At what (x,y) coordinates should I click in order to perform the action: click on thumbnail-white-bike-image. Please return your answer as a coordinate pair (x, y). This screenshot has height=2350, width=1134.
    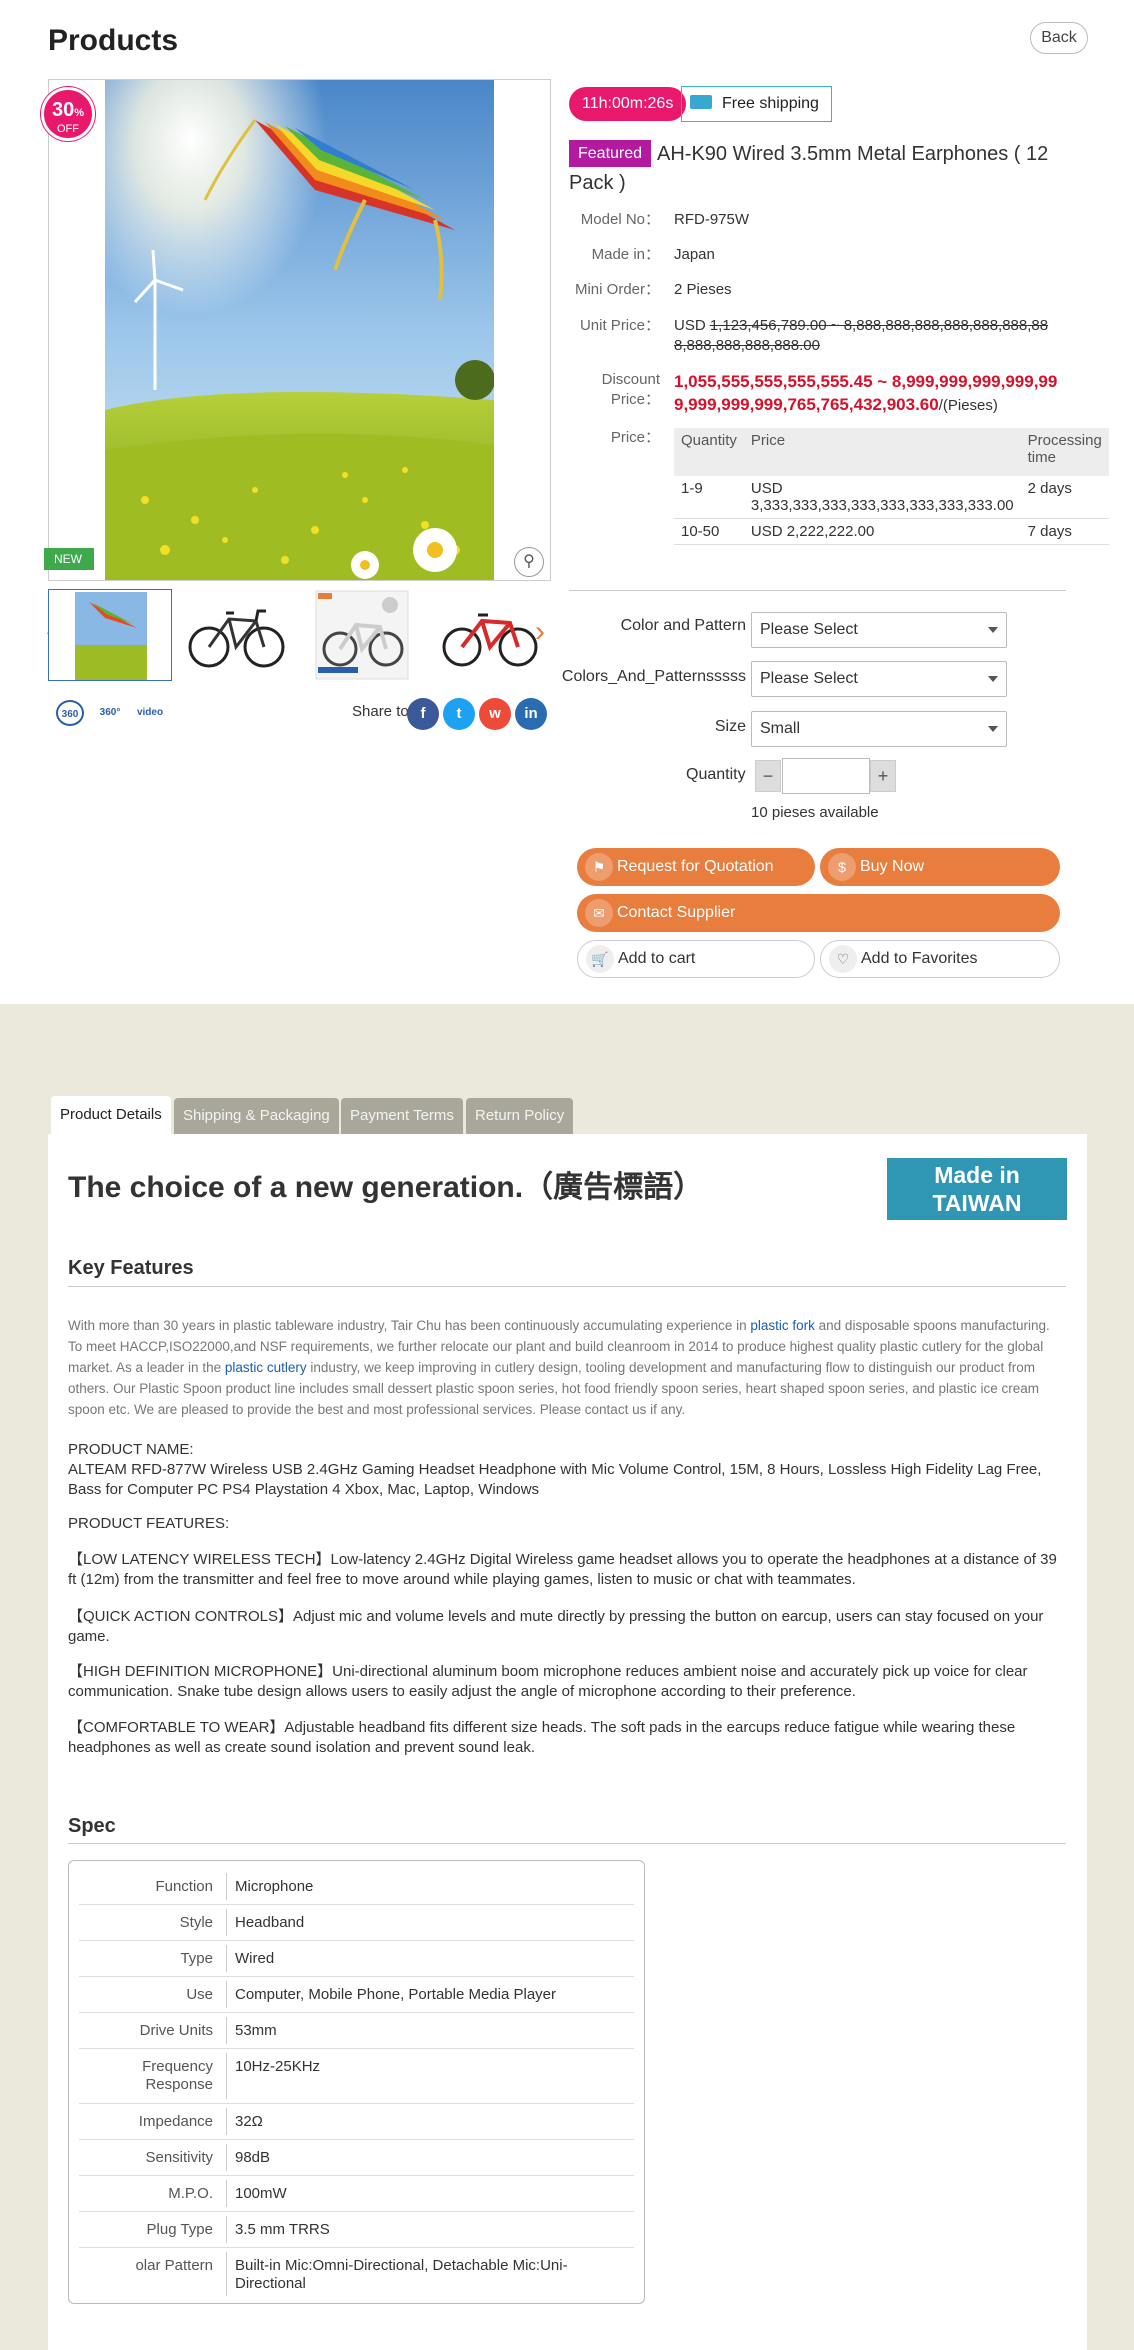
    Looking at the image, I should click on (362, 635).